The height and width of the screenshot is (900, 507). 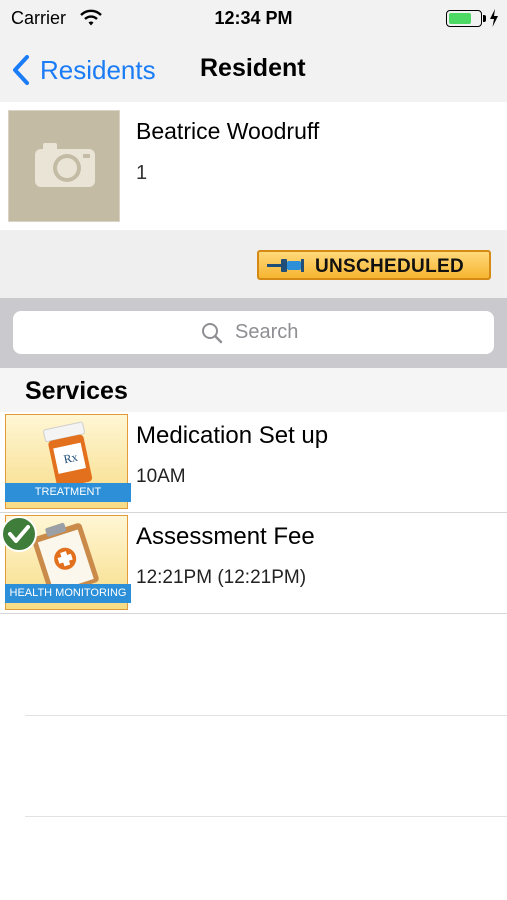 I want to click on resident-photo, so click(x=64, y=166).